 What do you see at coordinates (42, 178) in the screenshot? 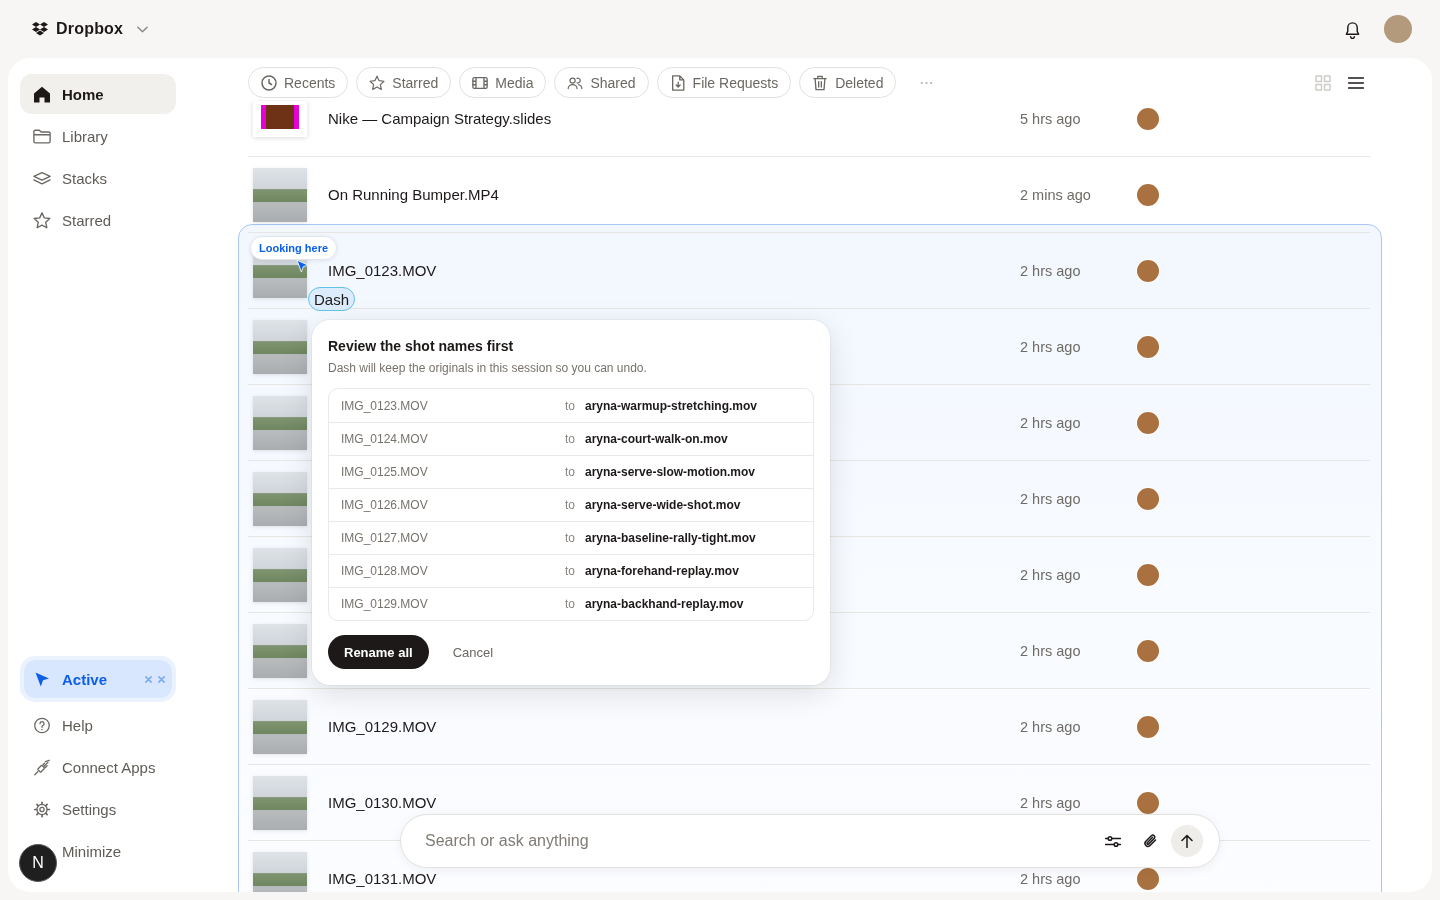
I see `layers-icon` at bounding box center [42, 178].